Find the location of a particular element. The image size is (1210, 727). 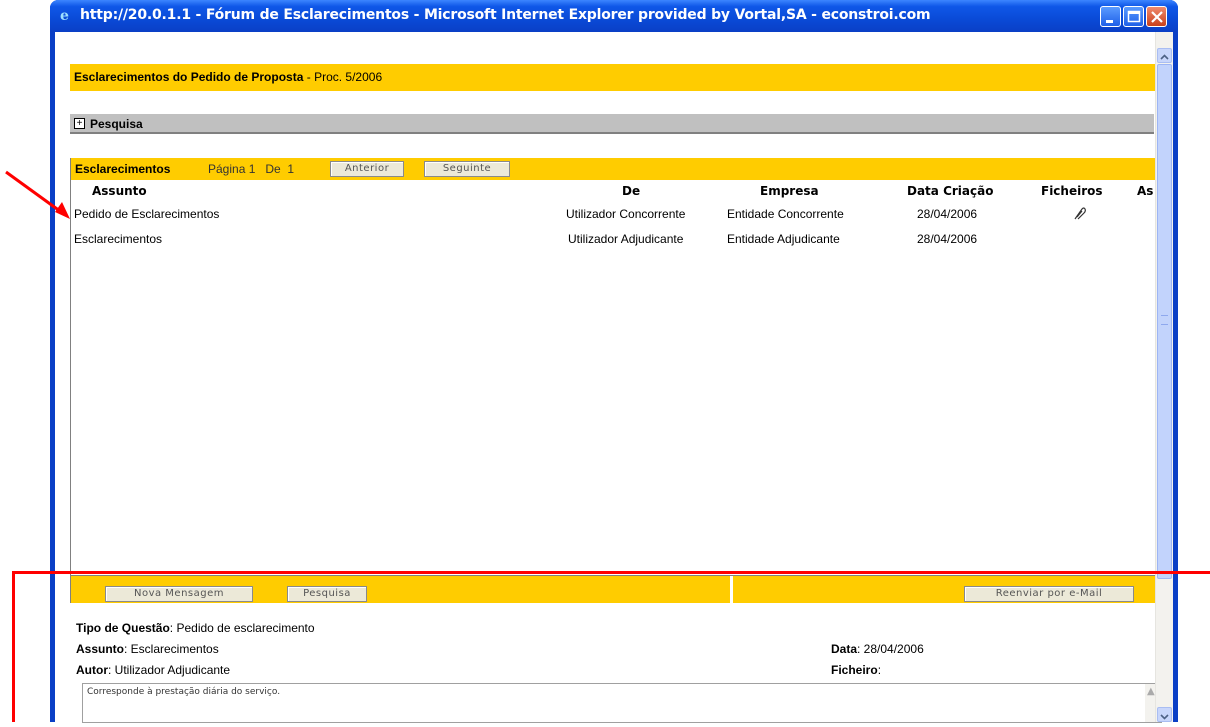

page-title: Esclarecimentos do Pedido de Proposta is located at coordinates (189, 77).